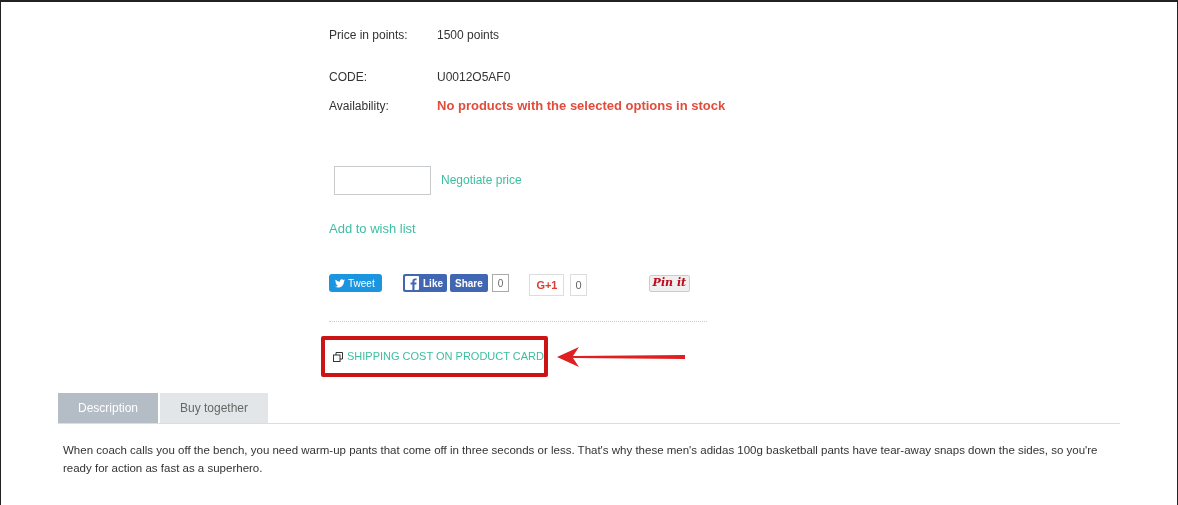 This screenshot has width=1178, height=505. I want to click on share-count: 0, so click(500, 283).